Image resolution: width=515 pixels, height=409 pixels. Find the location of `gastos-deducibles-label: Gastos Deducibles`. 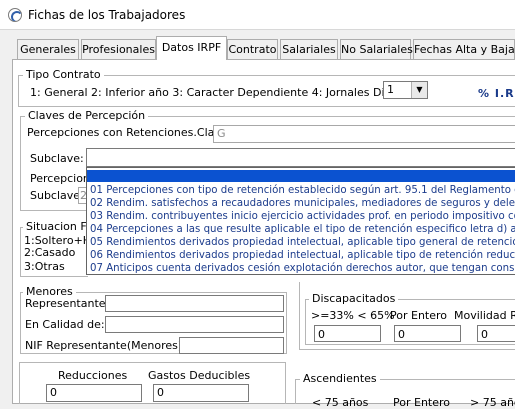

gastos-deducibles-label: Gastos Deducibles is located at coordinates (199, 375).